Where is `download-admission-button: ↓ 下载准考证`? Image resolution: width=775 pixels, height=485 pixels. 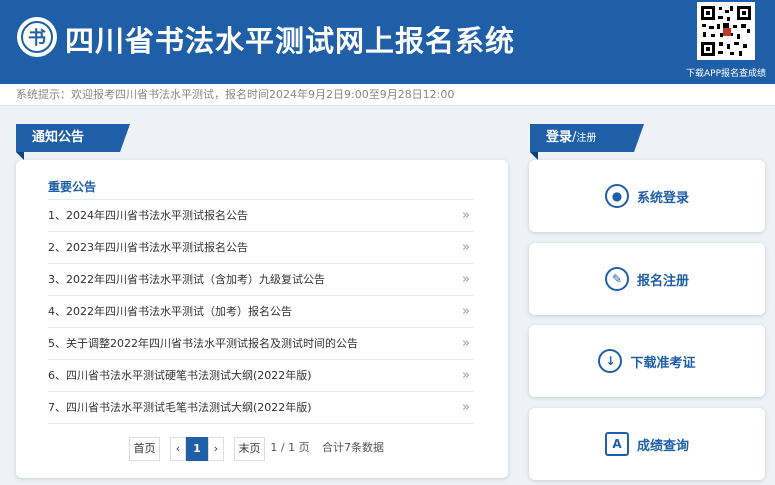 download-admission-button: ↓ 下载准考证 is located at coordinates (647, 361).